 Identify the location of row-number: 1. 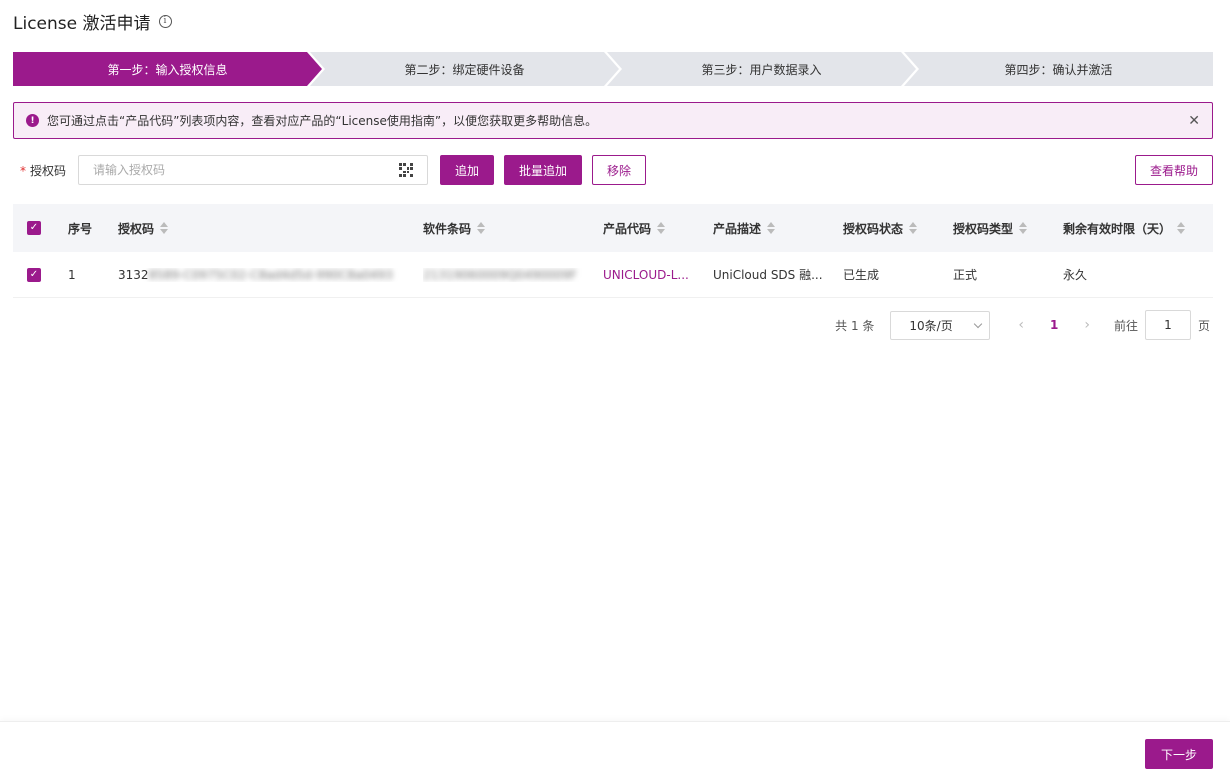
(72, 274).